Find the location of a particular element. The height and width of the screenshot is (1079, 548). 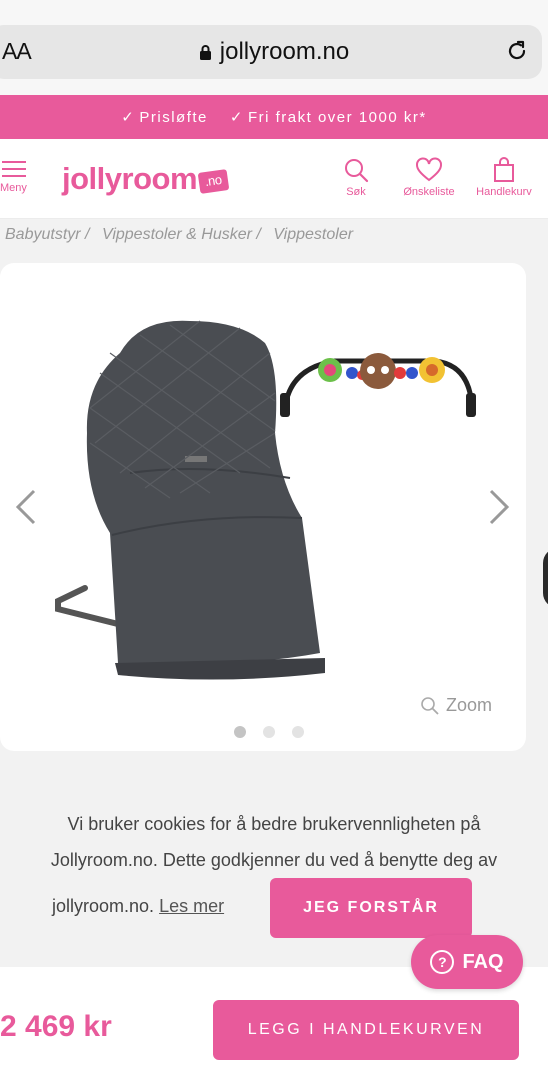

promo-price-promise: ✓ Prisløfte is located at coordinates (164, 117).